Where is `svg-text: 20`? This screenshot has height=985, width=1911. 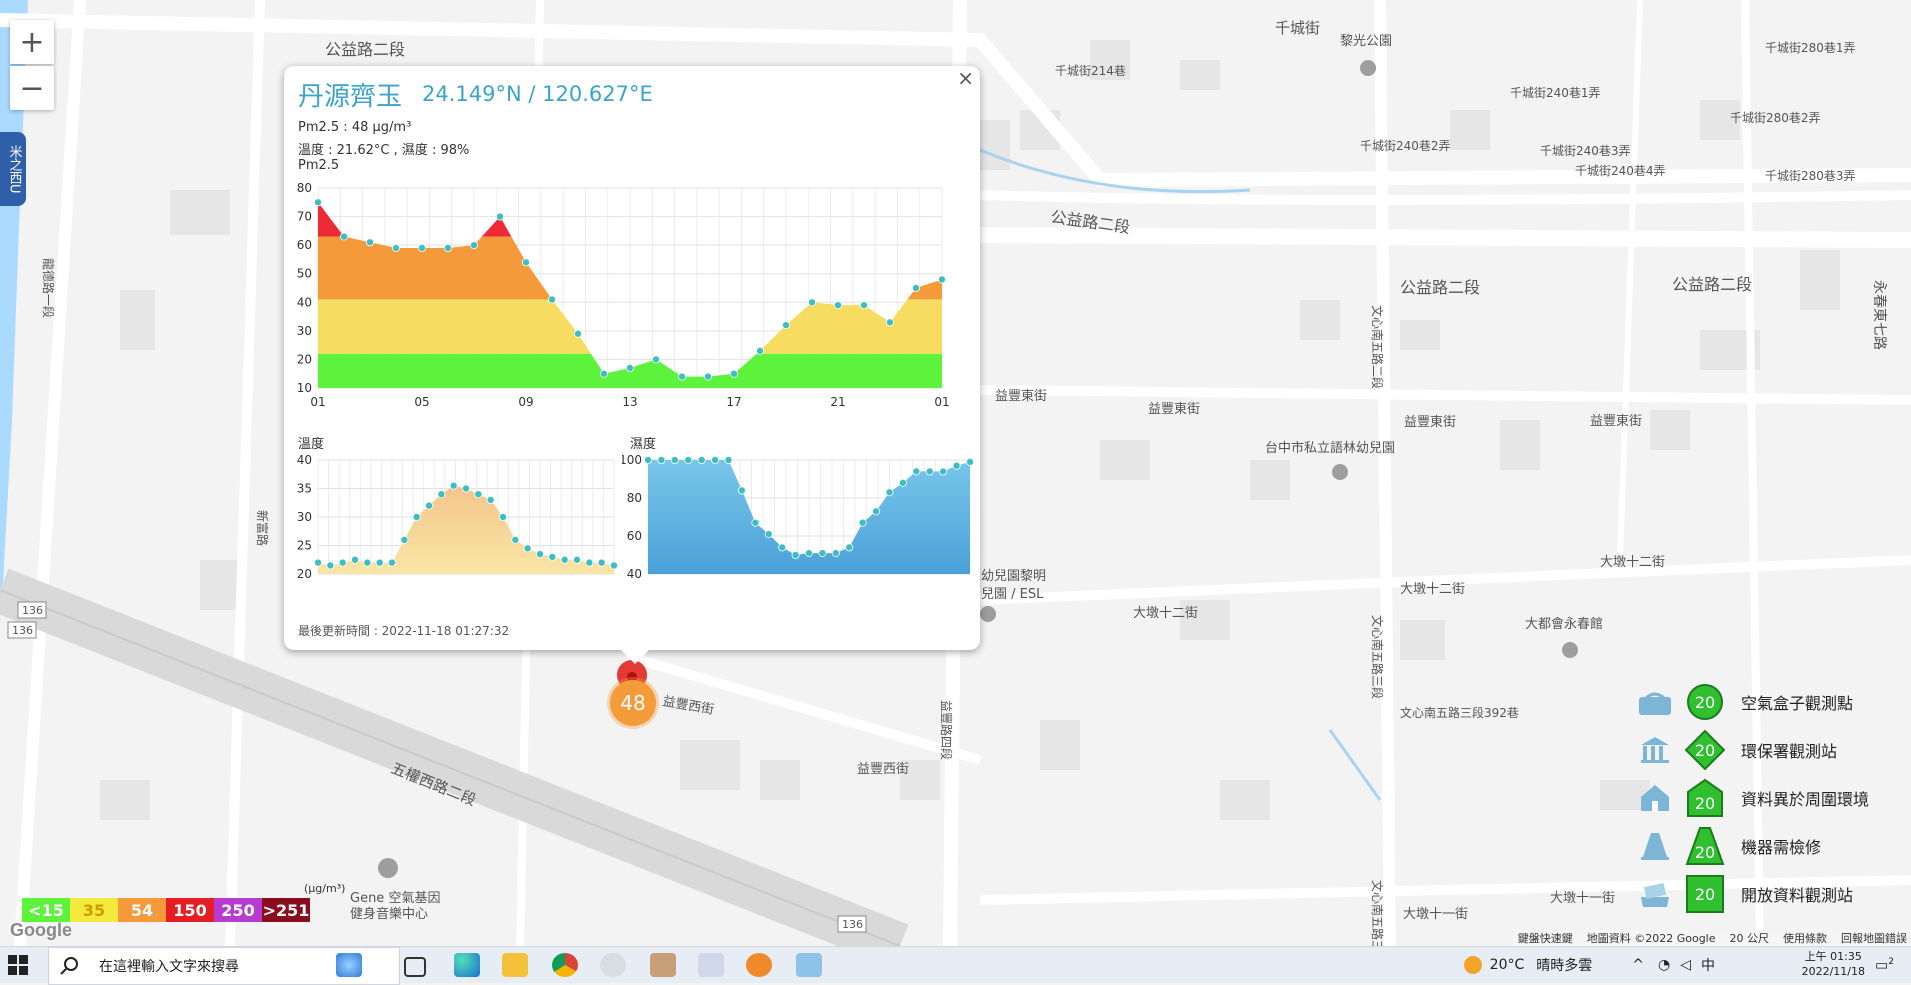
svg-text: 20 is located at coordinates (1705, 852).